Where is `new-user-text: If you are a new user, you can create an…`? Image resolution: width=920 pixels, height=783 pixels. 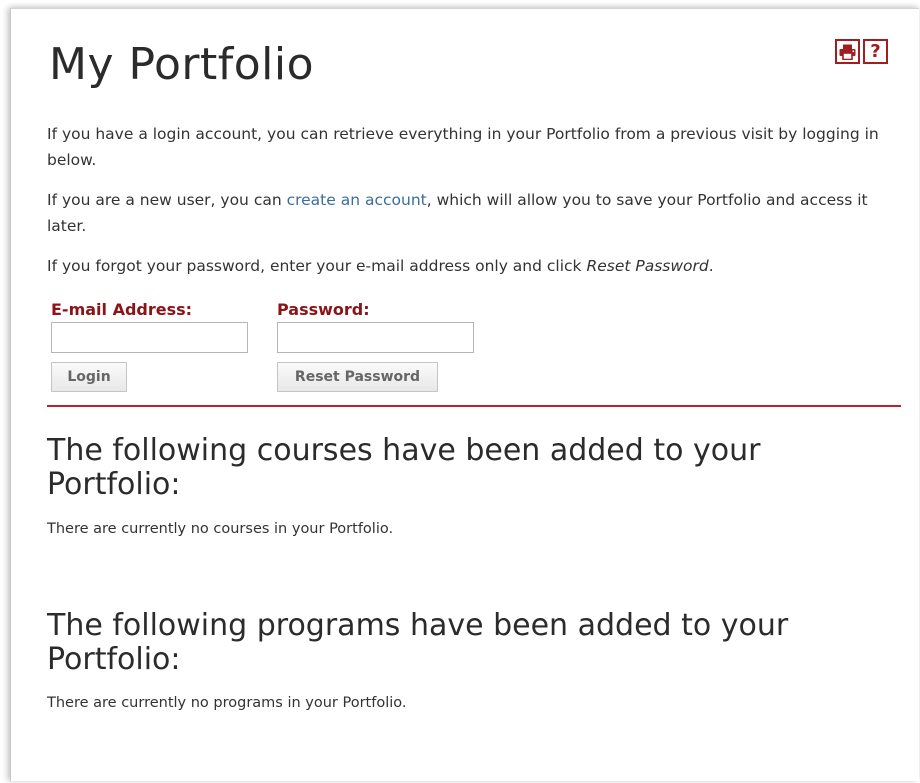
new-user-text: If you are a new user, you can create an… is located at coordinates (472, 213).